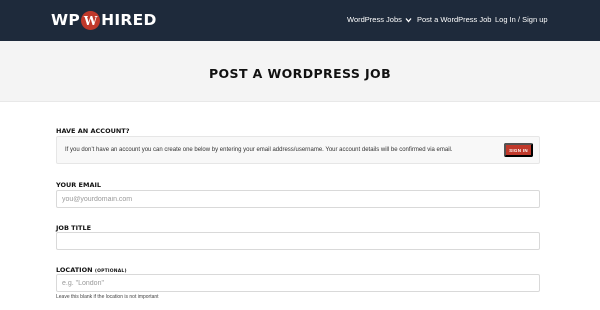  I want to click on location-field, so click(298, 283).